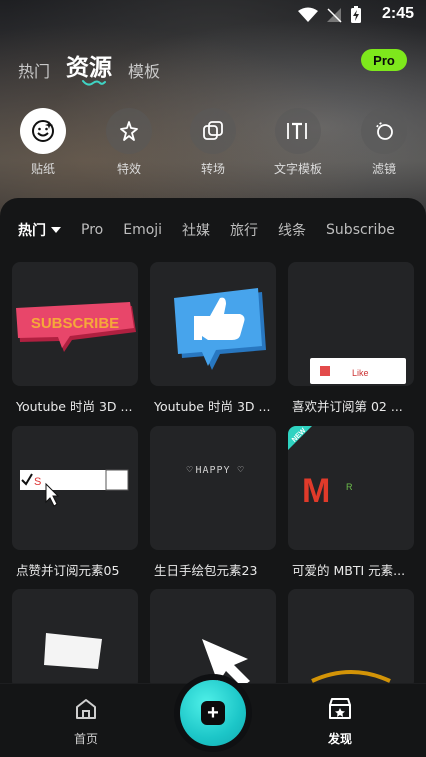 The image size is (426, 757). I want to click on happy-sticker-preview: HAPPY ♡ ♡, so click(215, 470).